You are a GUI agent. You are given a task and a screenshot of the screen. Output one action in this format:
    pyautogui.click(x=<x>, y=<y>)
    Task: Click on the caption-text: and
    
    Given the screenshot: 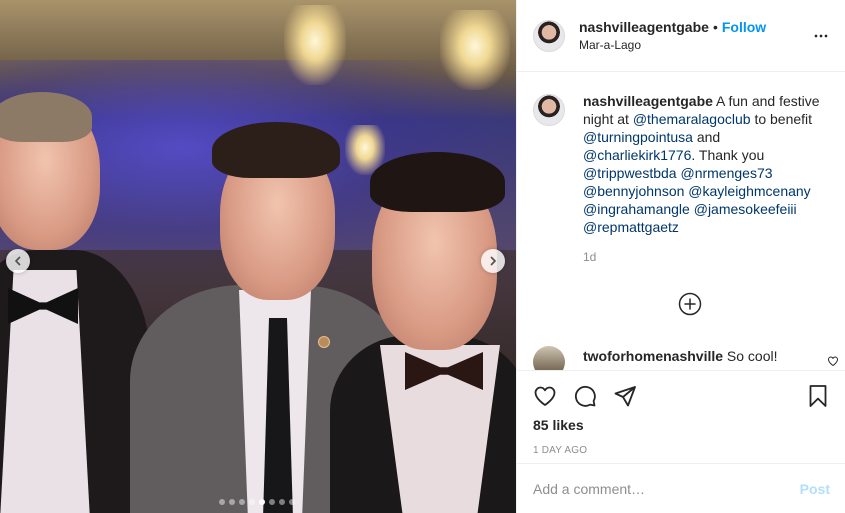 What is the action you would take?
    pyautogui.click(x=706, y=137)
    